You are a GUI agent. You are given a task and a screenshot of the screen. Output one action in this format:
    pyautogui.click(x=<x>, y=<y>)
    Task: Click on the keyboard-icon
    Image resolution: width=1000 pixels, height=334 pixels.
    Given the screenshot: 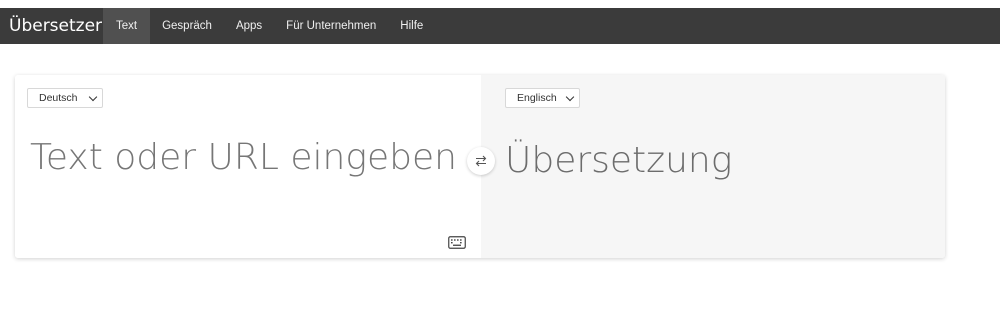 What is the action you would take?
    pyautogui.click(x=457, y=242)
    